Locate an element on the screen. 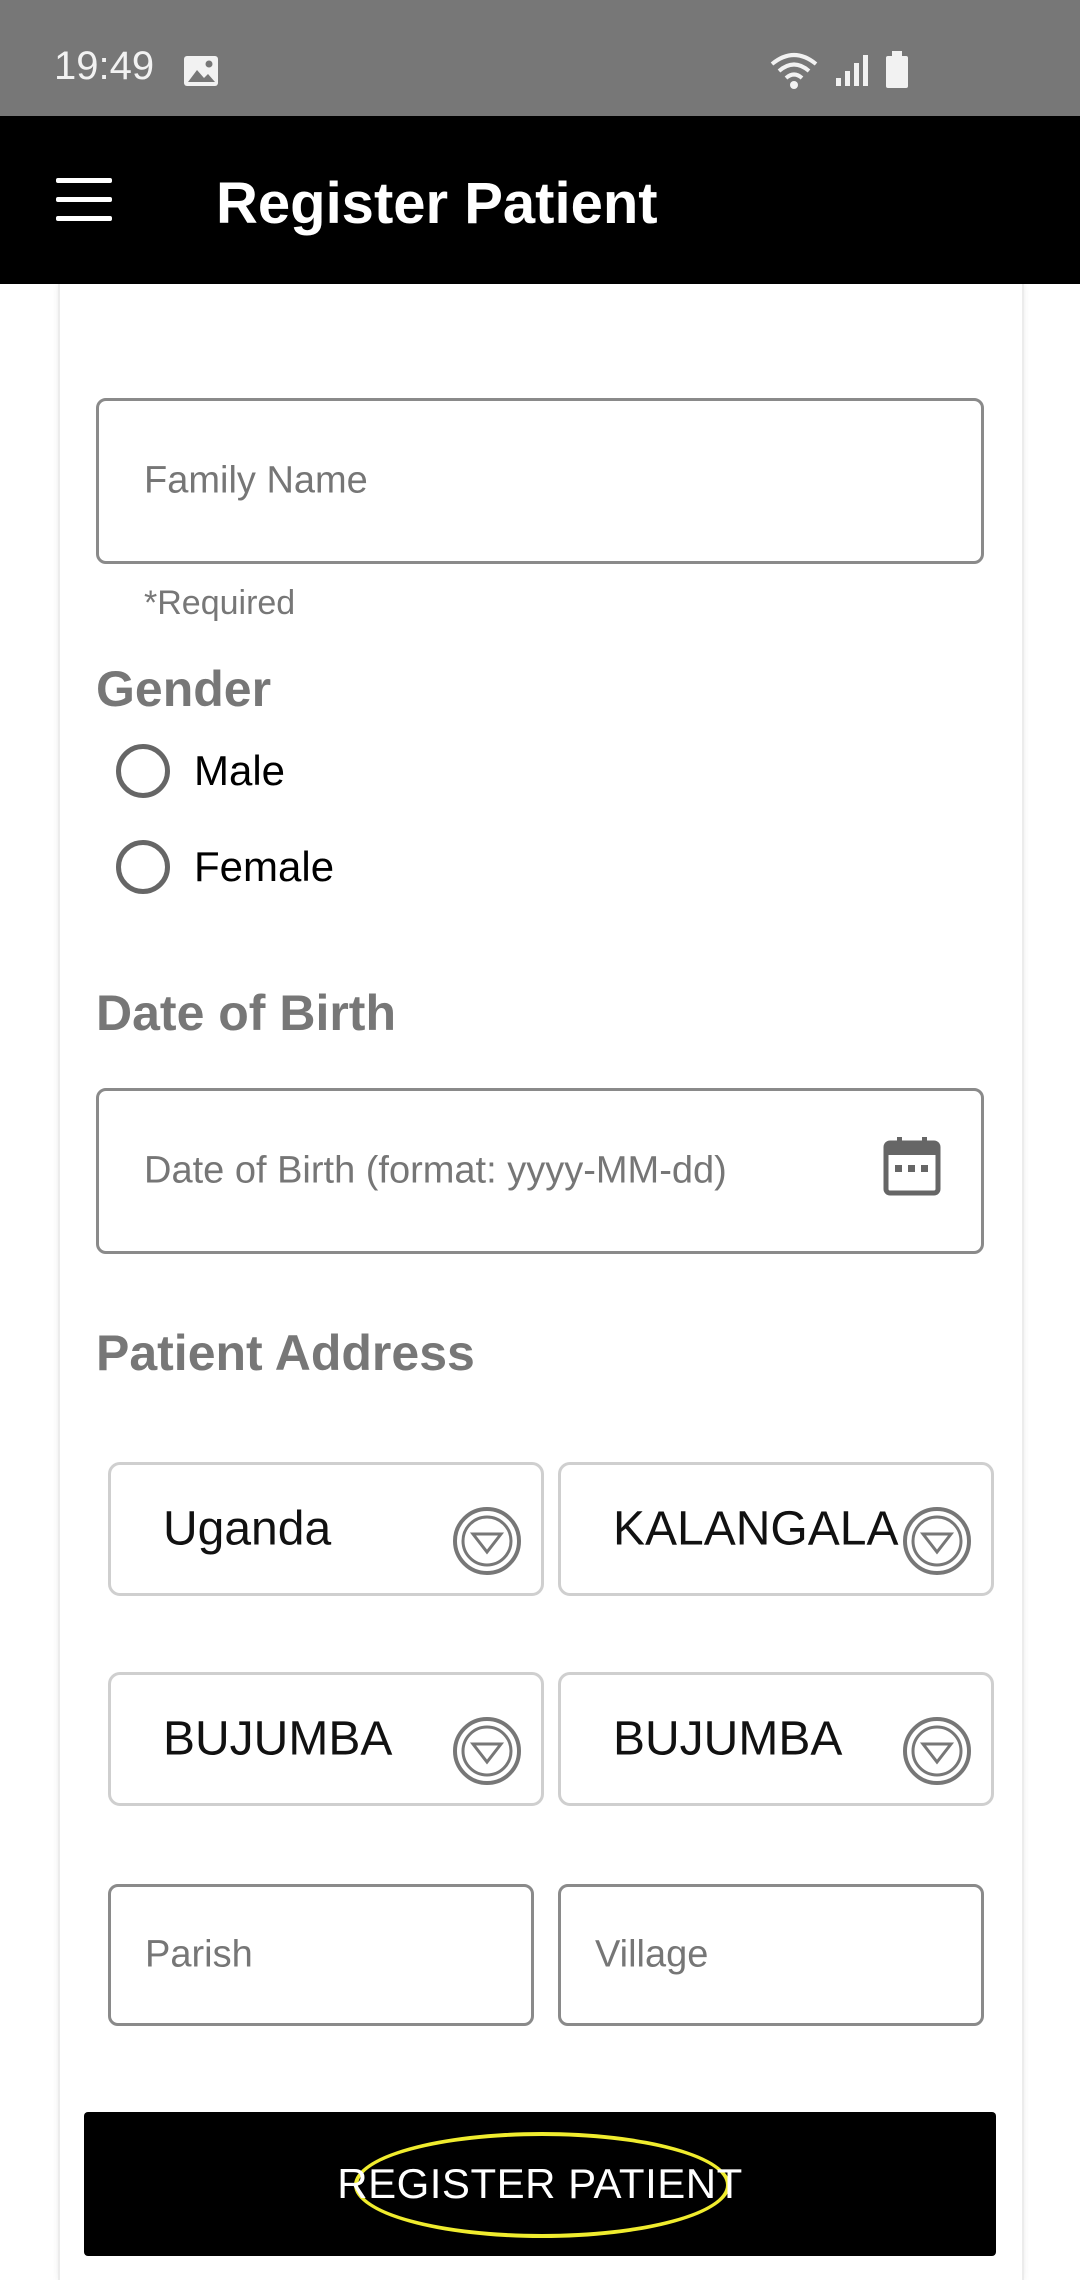  calendar-icon is located at coordinates (912, 1166).